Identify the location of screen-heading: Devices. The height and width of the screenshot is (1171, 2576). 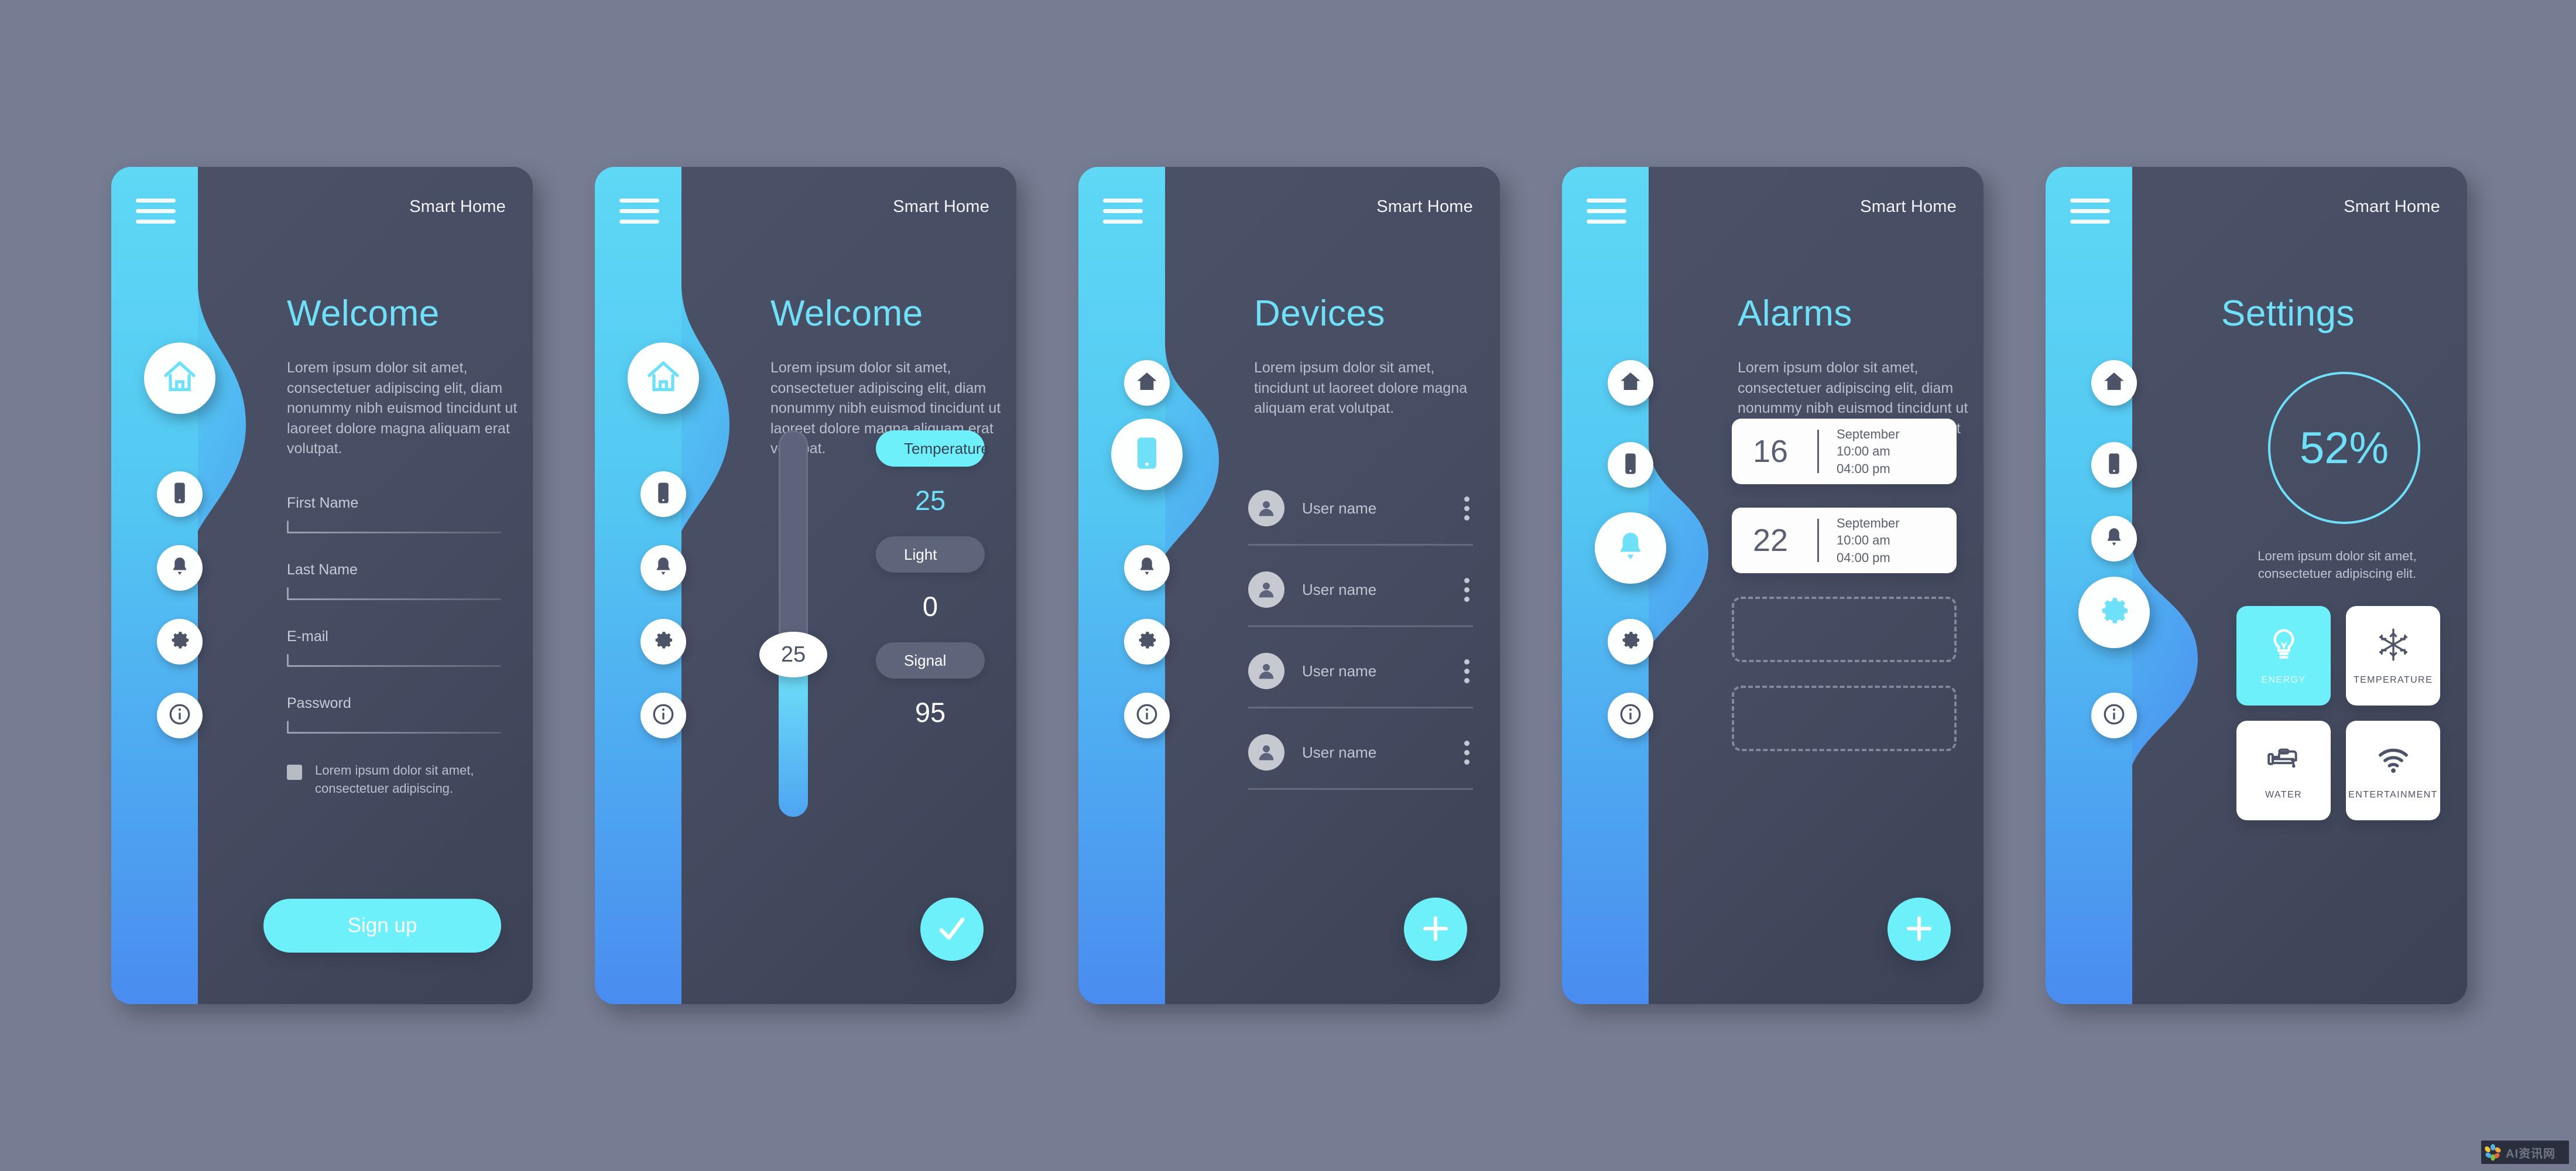
(1320, 313).